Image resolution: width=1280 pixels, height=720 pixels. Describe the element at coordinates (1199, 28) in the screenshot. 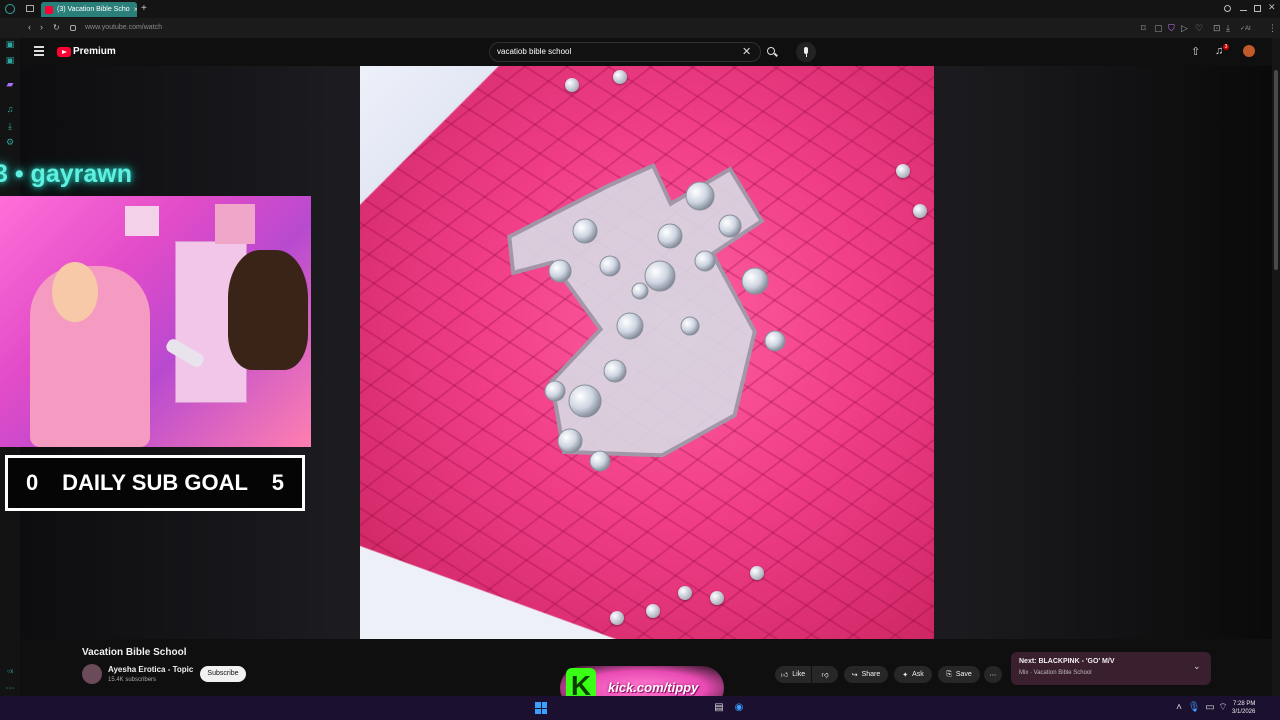

I see `heart-icon: ♡` at that location.